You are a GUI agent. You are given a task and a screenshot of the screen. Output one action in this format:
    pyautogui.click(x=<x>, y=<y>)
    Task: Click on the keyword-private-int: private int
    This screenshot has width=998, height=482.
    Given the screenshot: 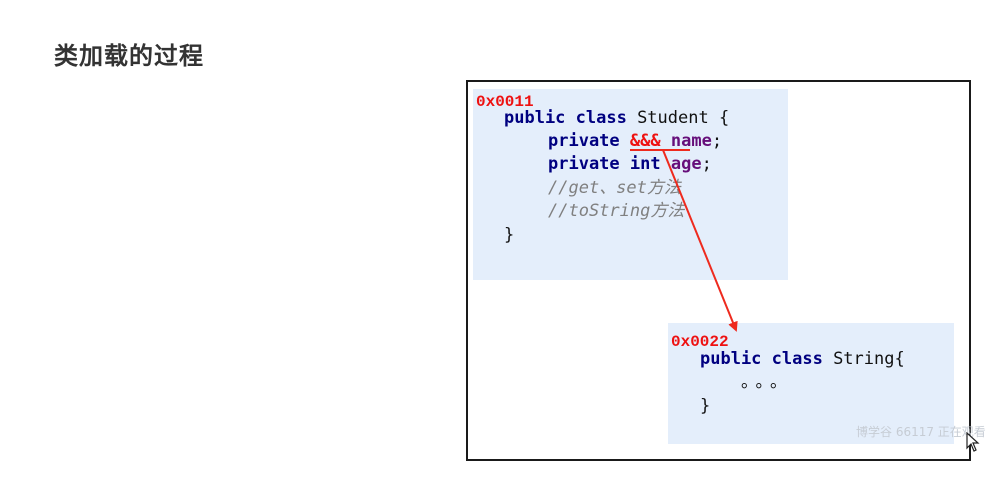 What is the action you would take?
    pyautogui.click(x=604, y=164)
    